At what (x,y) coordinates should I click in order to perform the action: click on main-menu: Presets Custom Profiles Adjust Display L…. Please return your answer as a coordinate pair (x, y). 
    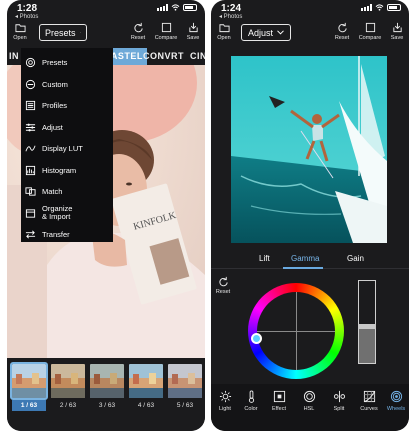
    Looking at the image, I should click on (67, 145).